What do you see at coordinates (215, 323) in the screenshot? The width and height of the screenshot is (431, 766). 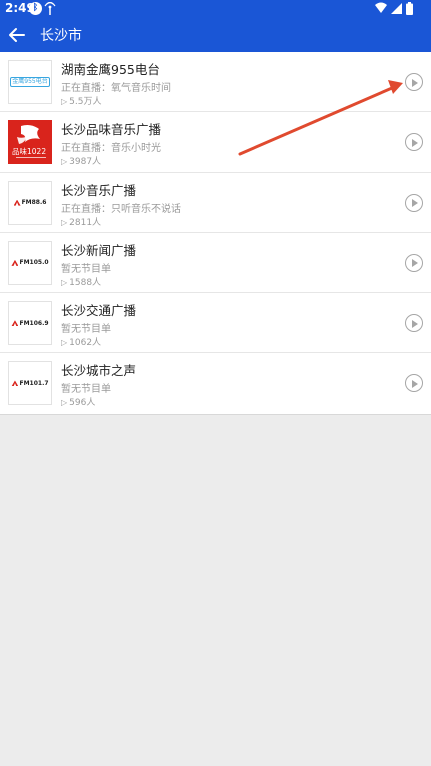 I see `station-row-traffic: FM106.9 长沙交通广播 暂无节目单 ▷ 1062人` at bounding box center [215, 323].